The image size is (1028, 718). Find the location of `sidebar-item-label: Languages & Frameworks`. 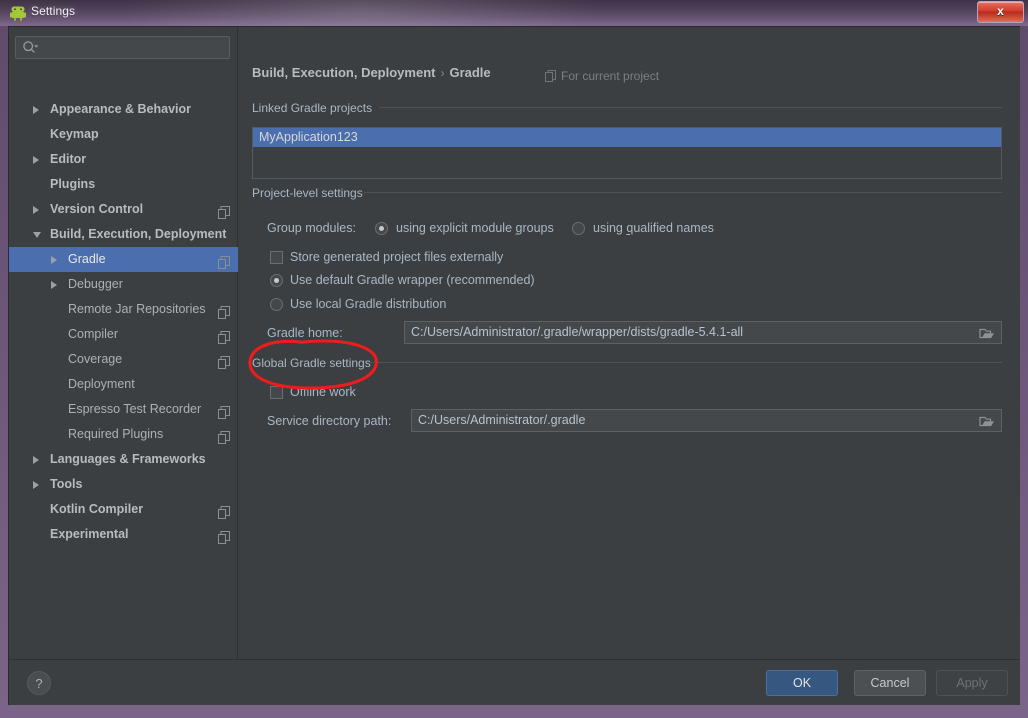

sidebar-item-label: Languages & Frameworks is located at coordinates (128, 459).